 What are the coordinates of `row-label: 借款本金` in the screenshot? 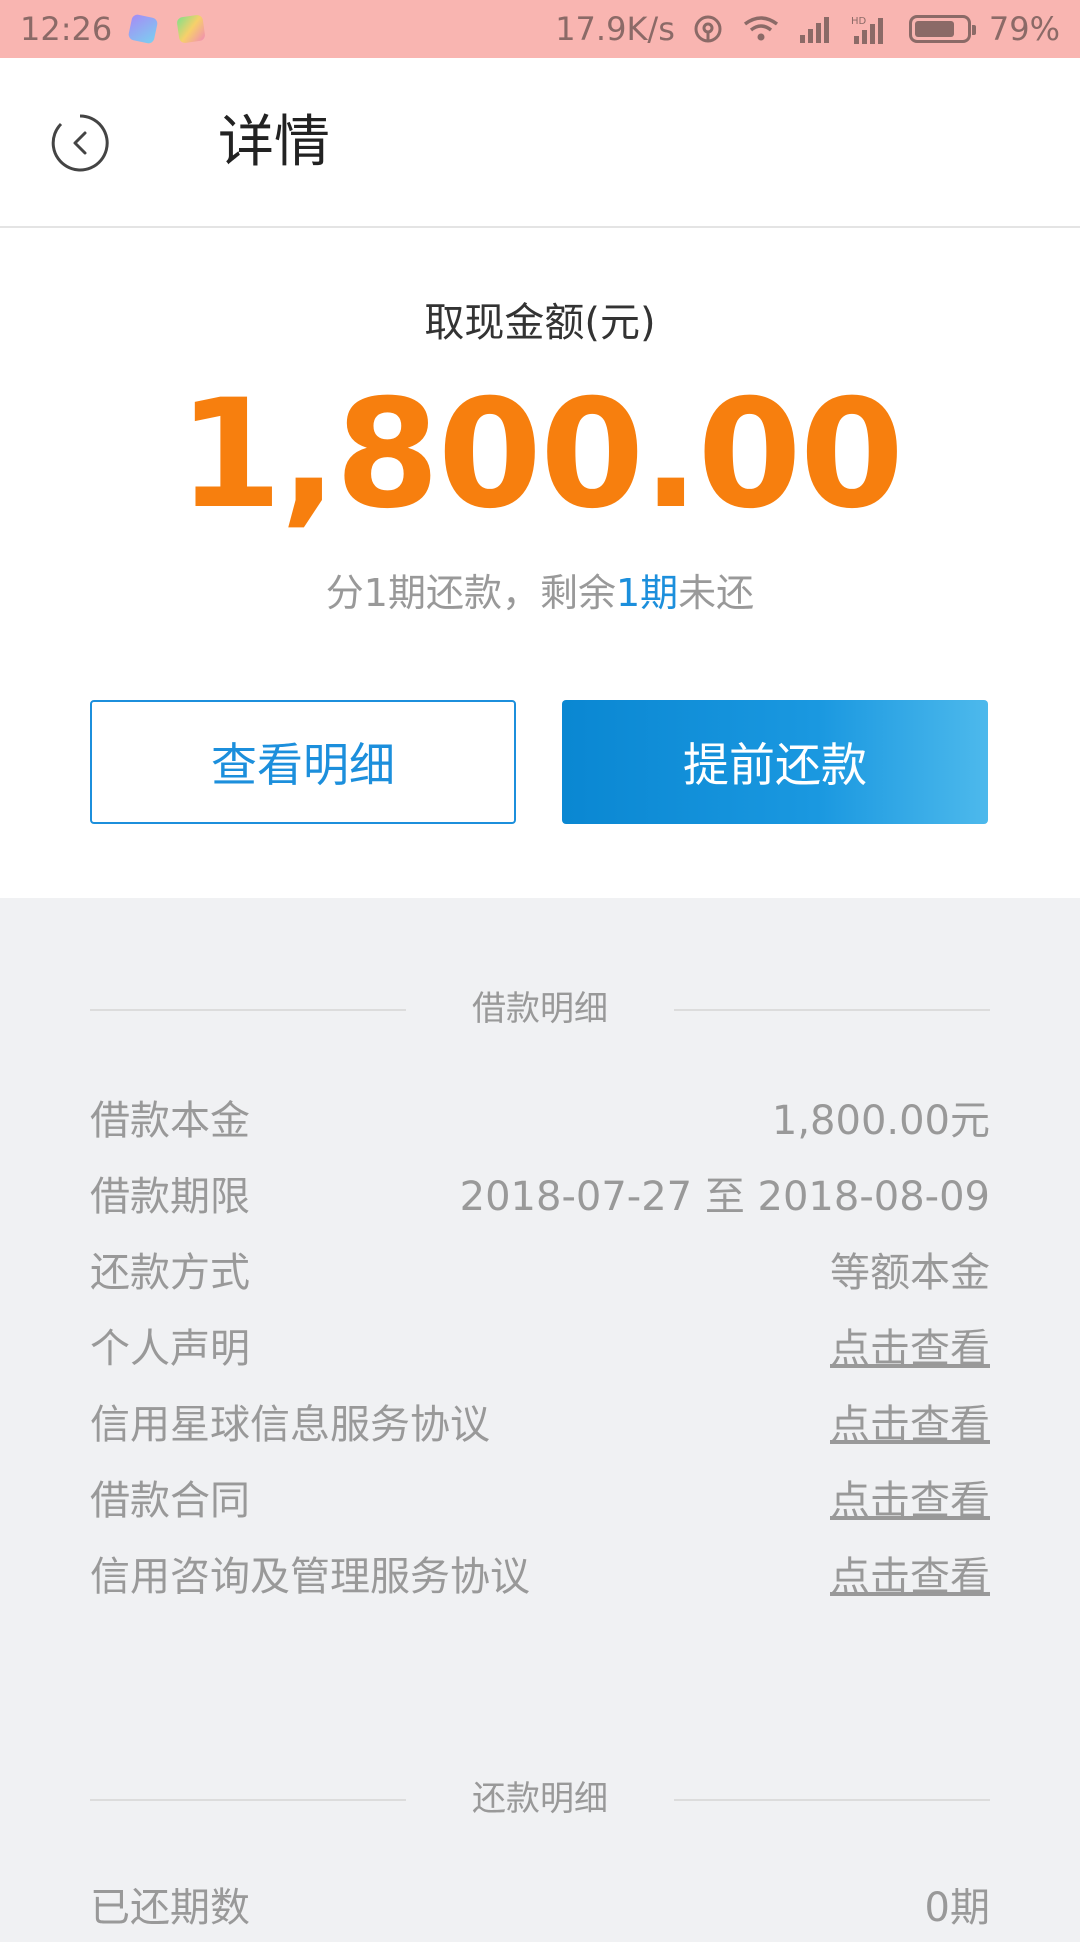 It's located at (170, 1121).